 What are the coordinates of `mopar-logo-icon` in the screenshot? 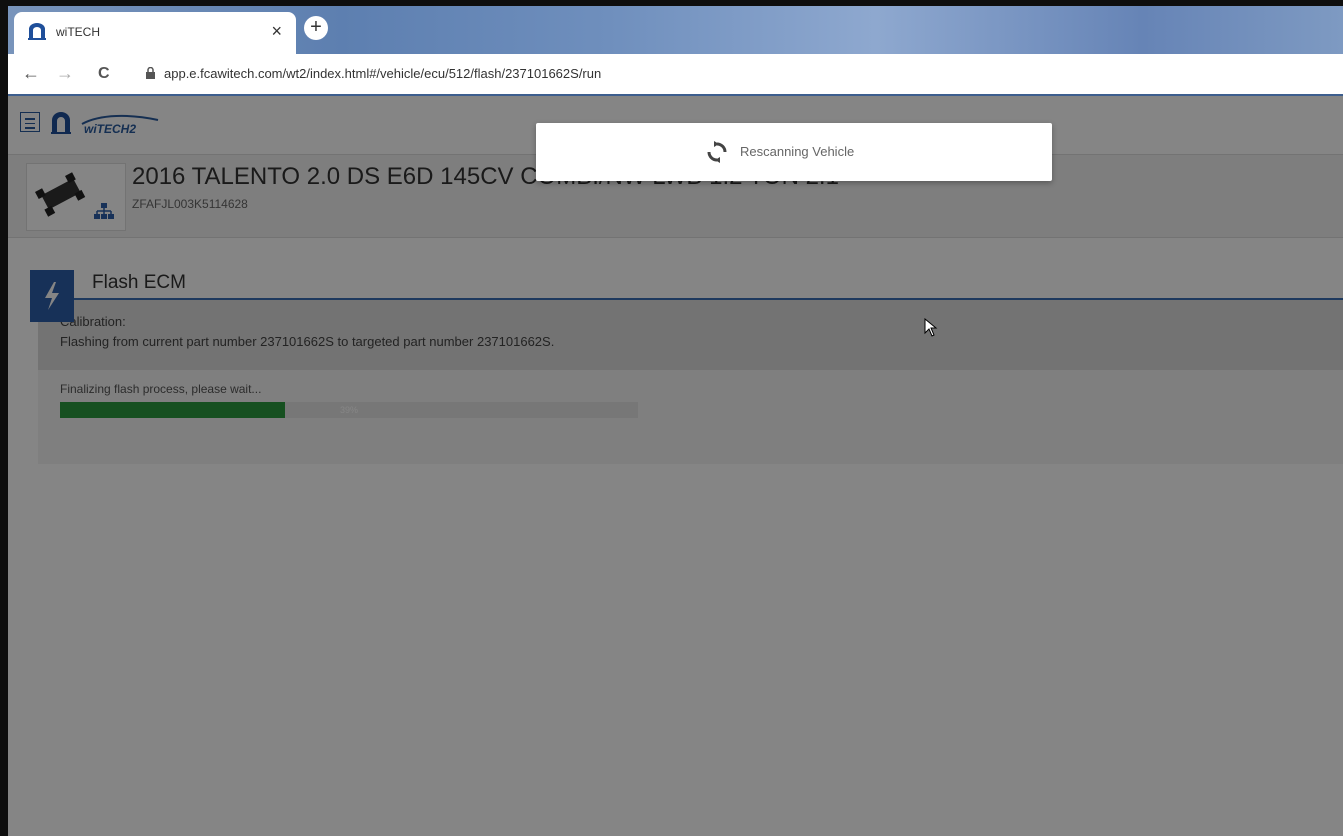 It's located at (37, 31).